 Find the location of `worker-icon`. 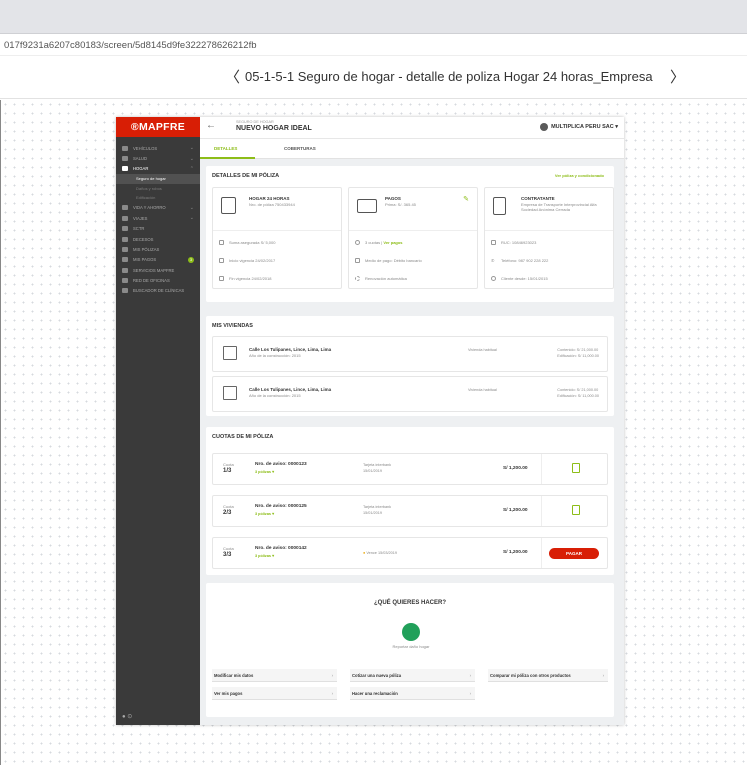

worker-icon is located at coordinates (125, 229).